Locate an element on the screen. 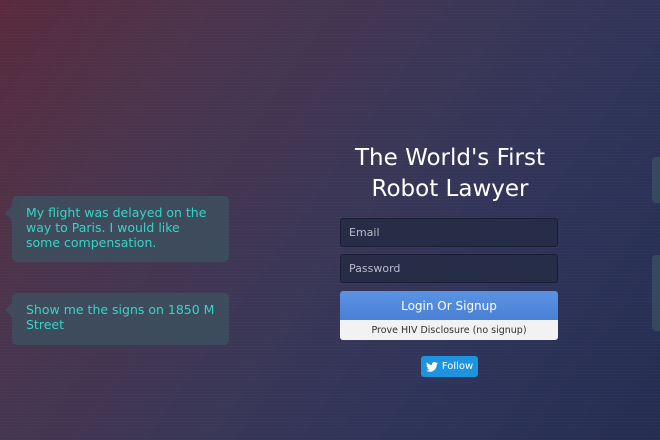 Image resolution: width=660 pixels, height=440 pixels. follow-label: Follow is located at coordinates (457, 366).